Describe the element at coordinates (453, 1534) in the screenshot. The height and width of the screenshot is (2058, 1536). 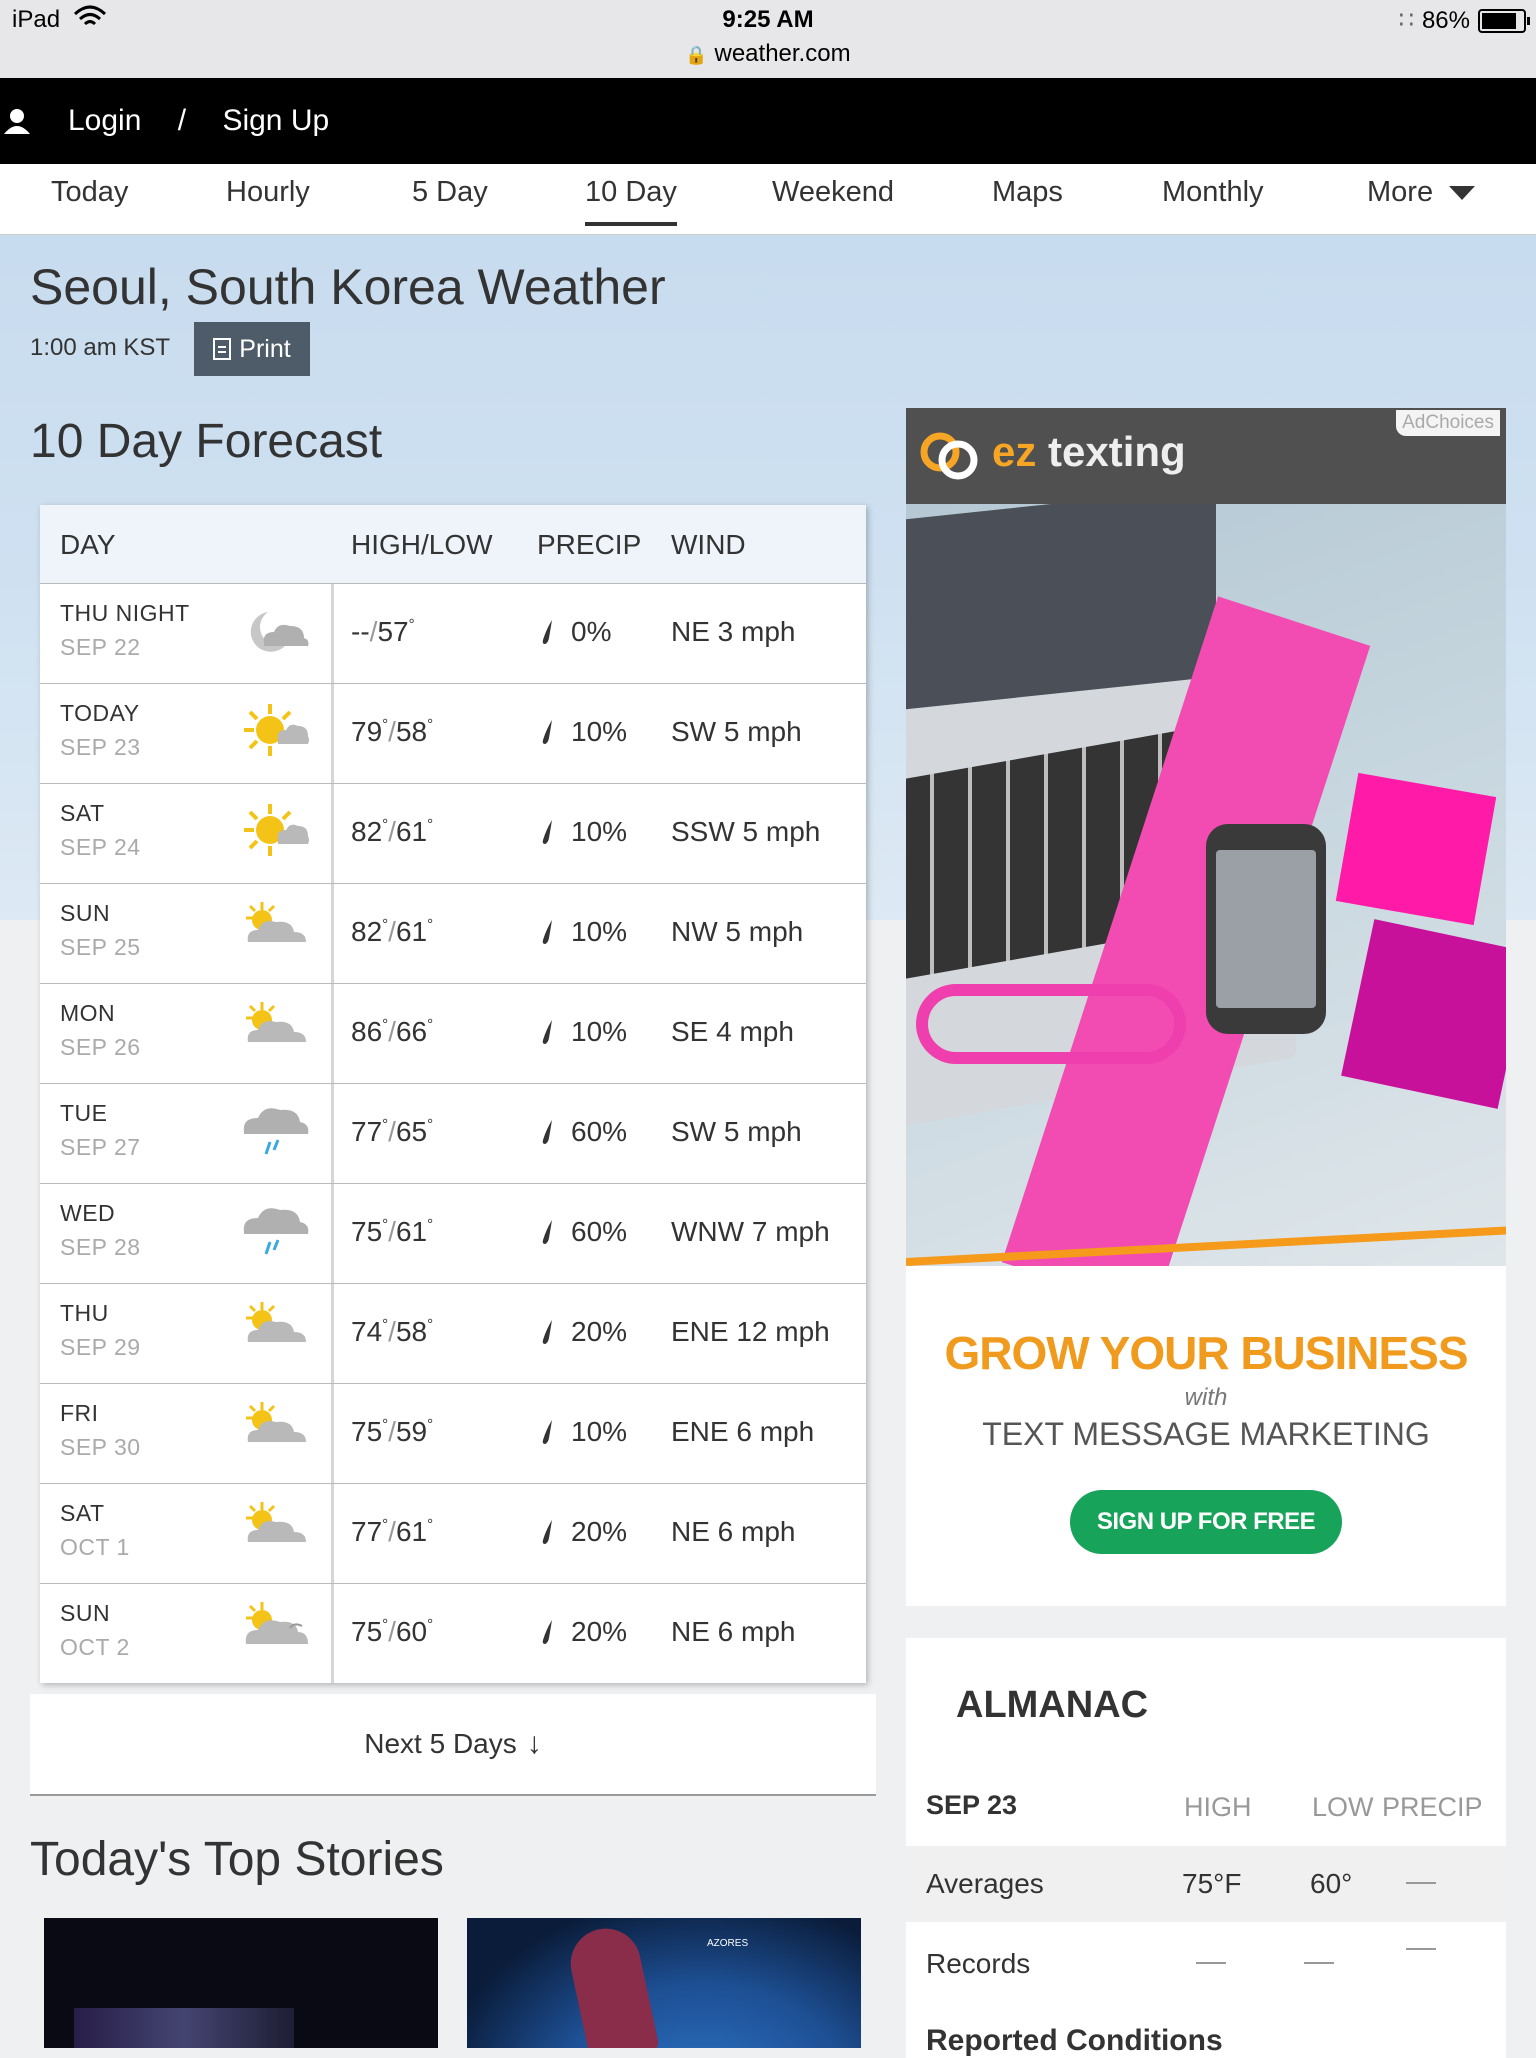
I see `forecast-row: SAT OCT 1 77°/61° 20% NE 6 mph` at that location.